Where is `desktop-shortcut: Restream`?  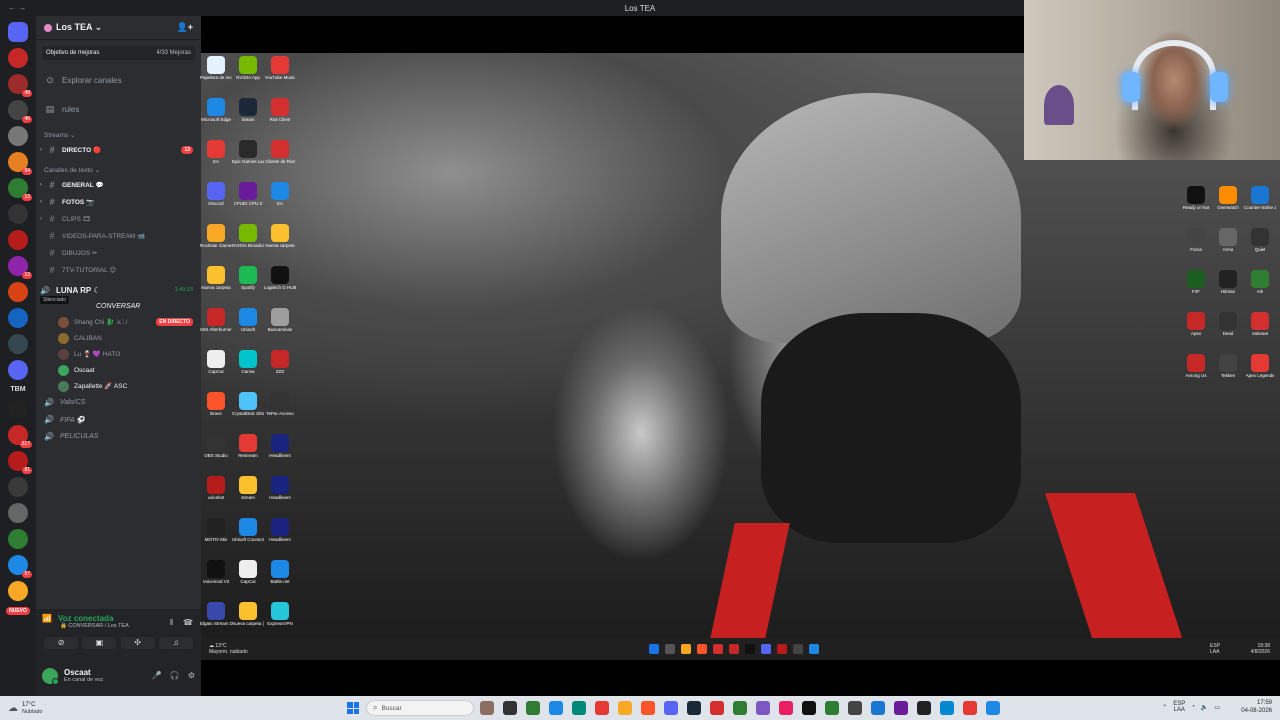
desktop-shortcut: Restream is located at coordinates (248, 446).